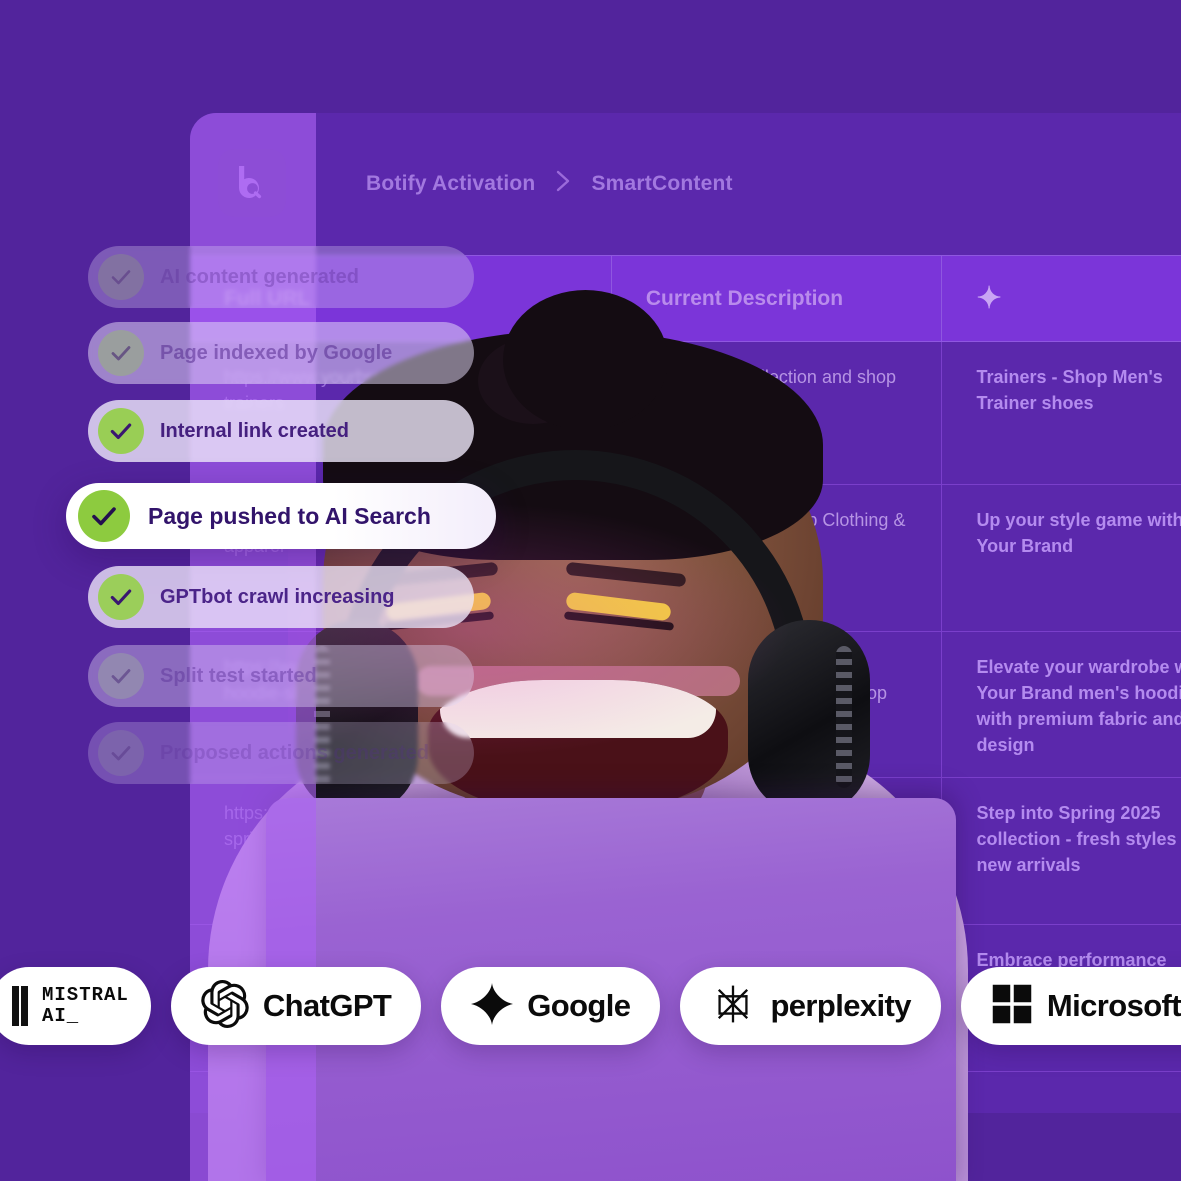  I want to click on mistral-logo-icon, so click(20, 1006).